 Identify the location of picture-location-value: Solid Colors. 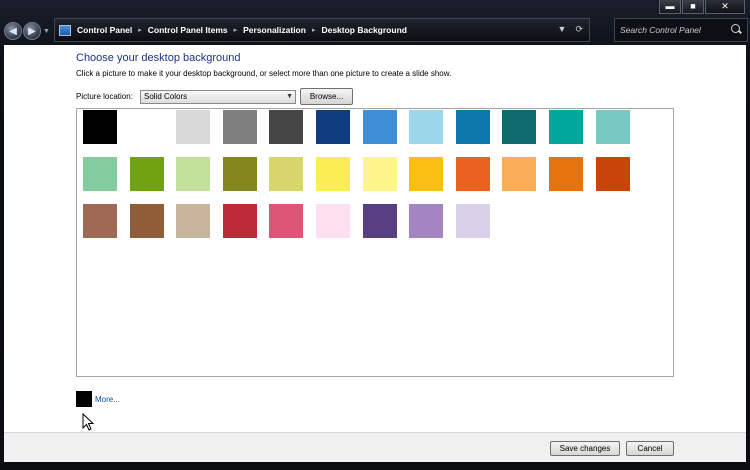
(166, 96).